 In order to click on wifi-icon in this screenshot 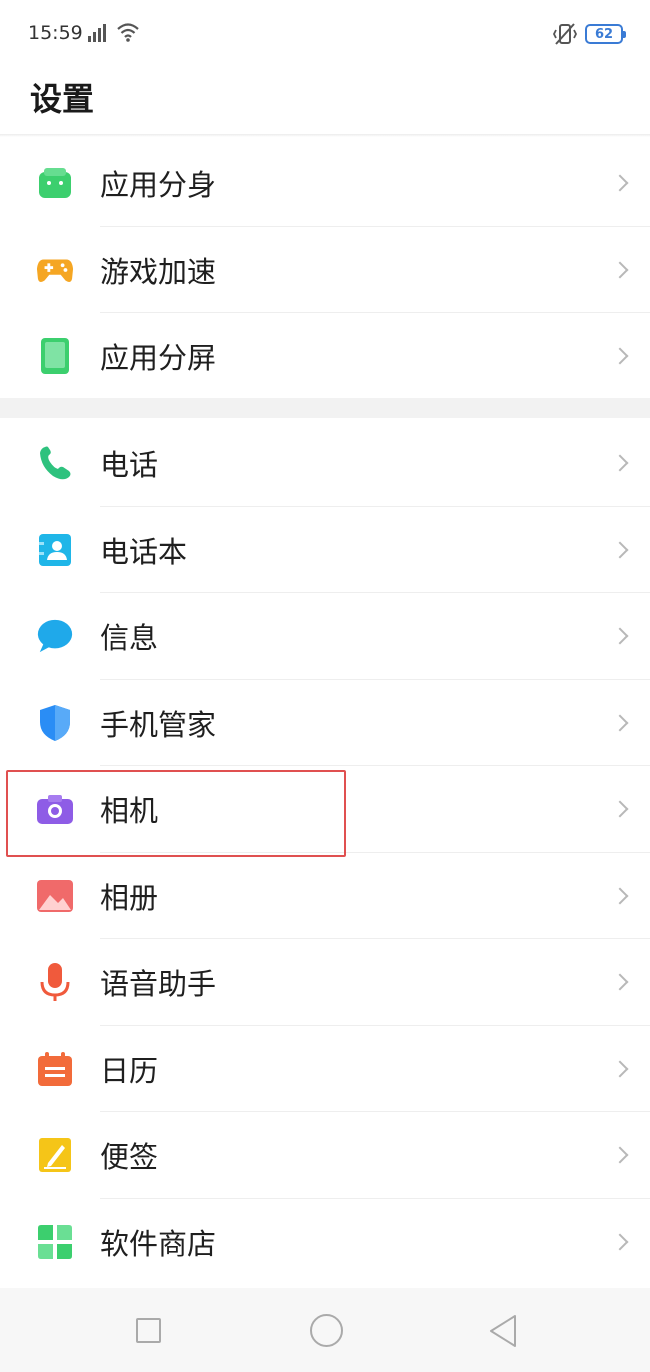, I will do `click(128, 34)`.